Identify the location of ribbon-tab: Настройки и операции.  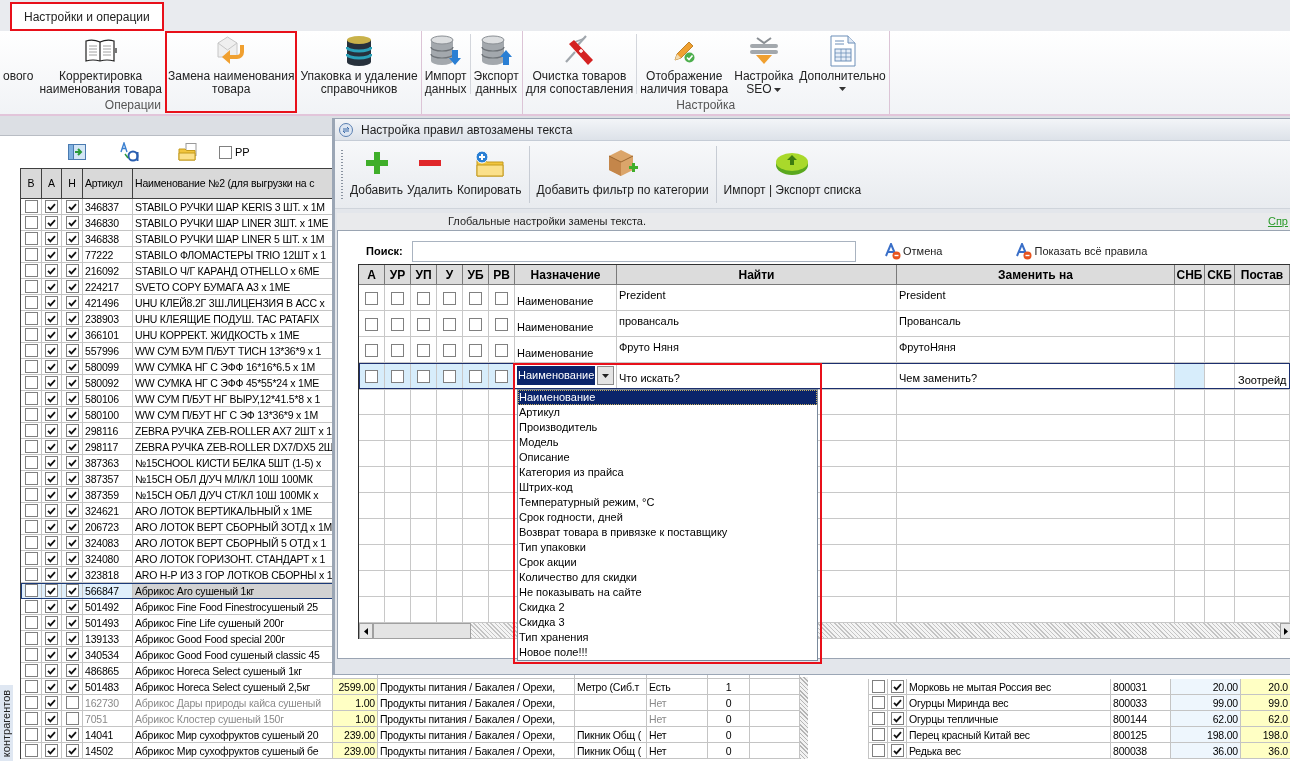
(87, 16).